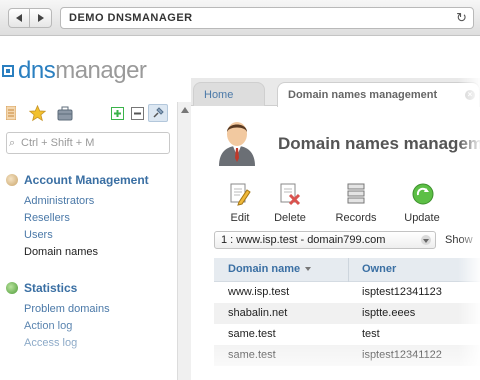  What do you see at coordinates (50, 343) in the screenshot?
I see `sidebar-item-access-log: Access log` at bounding box center [50, 343].